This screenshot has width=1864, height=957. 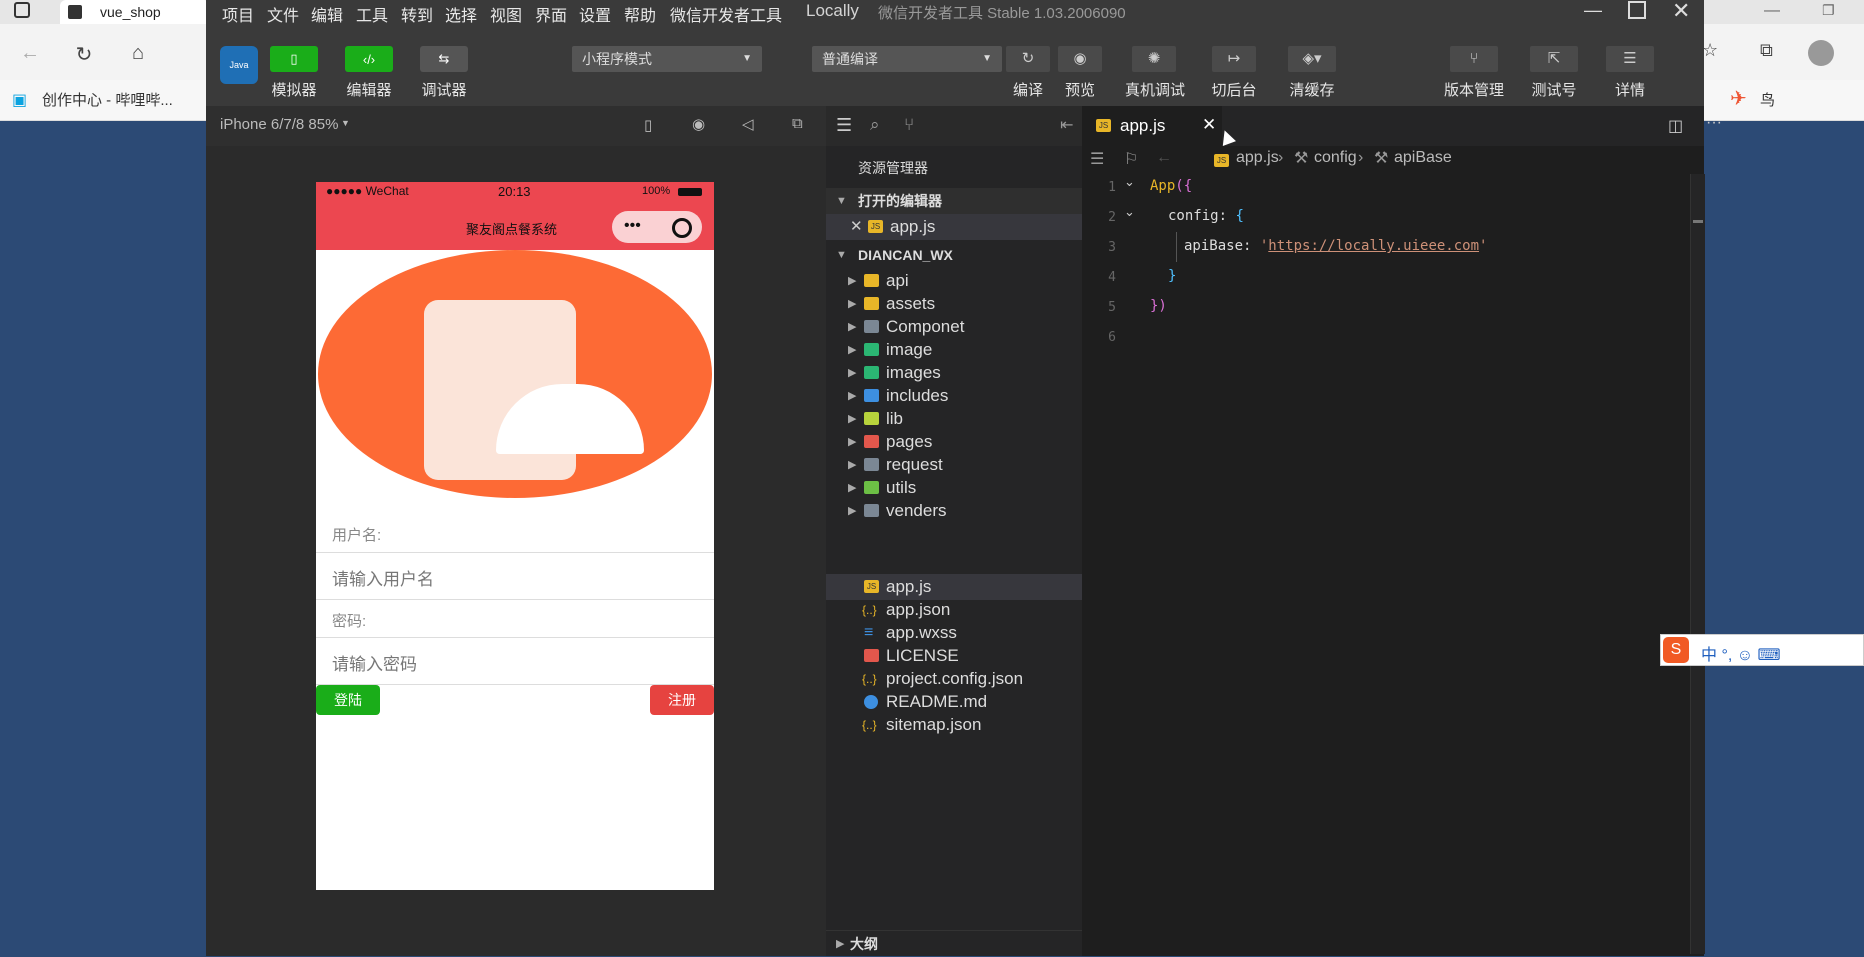 I want to click on menu-view: 视图, so click(x=506, y=14).